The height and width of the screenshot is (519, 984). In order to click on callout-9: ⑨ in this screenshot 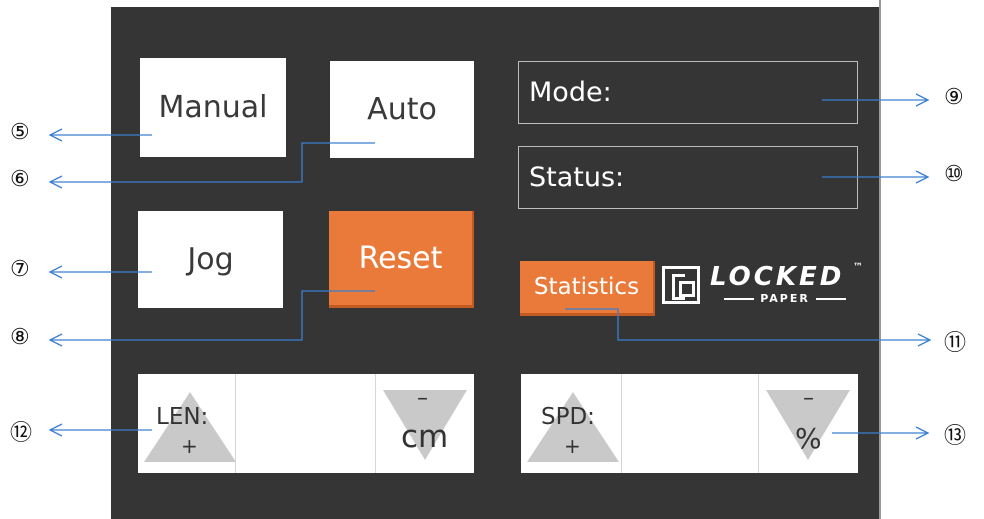, I will do `click(954, 97)`.